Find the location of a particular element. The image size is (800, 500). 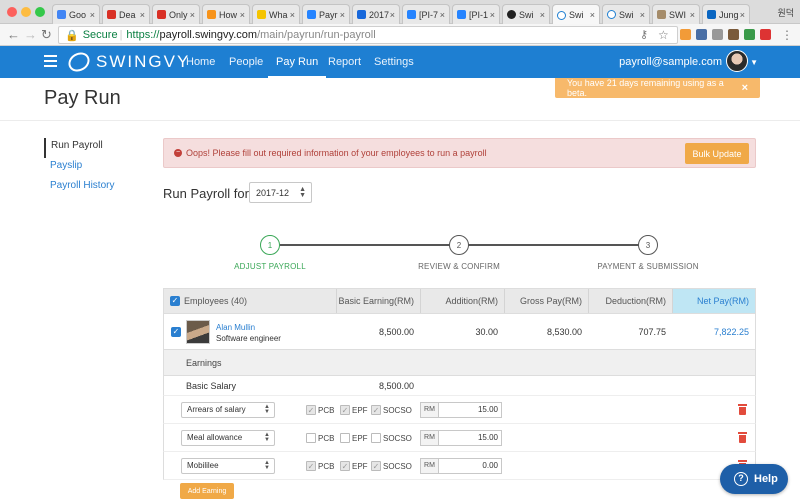

hamburger-menu-icon is located at coordinates (50, 61).